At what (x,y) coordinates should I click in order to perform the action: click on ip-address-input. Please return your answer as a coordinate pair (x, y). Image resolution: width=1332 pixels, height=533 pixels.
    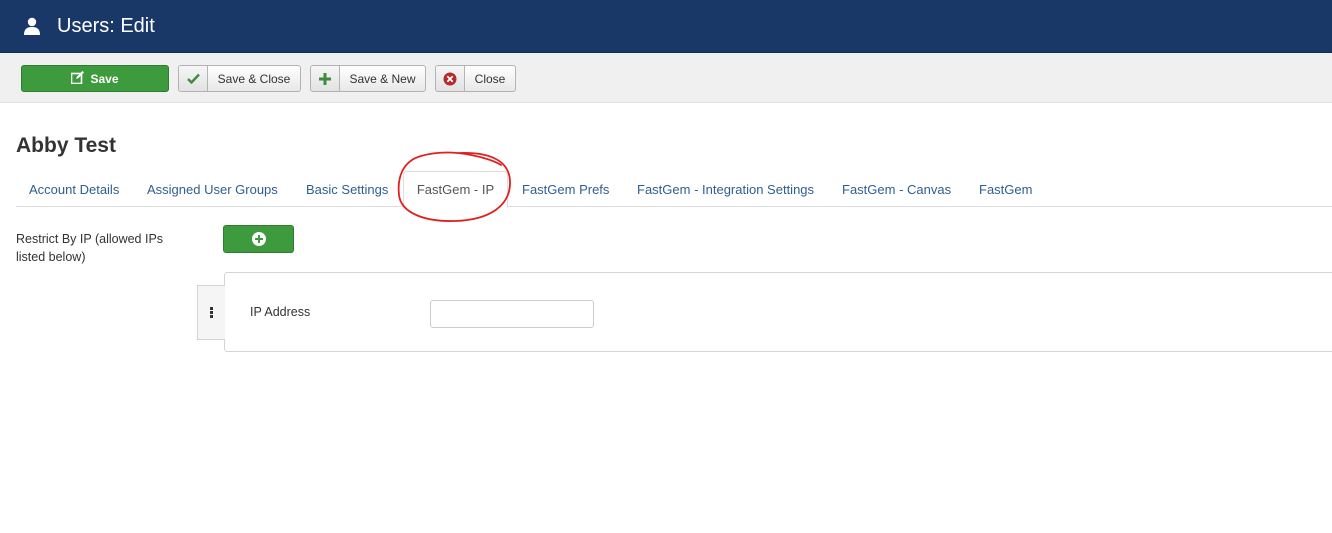
    Looking at the image, I should click on (512, 314).